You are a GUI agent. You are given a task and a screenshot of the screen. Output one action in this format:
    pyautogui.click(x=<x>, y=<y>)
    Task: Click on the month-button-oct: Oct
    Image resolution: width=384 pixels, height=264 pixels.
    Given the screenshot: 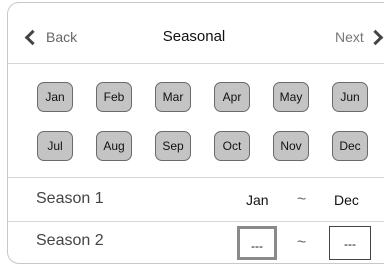 What is the action you would take?
    pyautogui.click(x=232, y=146)
    